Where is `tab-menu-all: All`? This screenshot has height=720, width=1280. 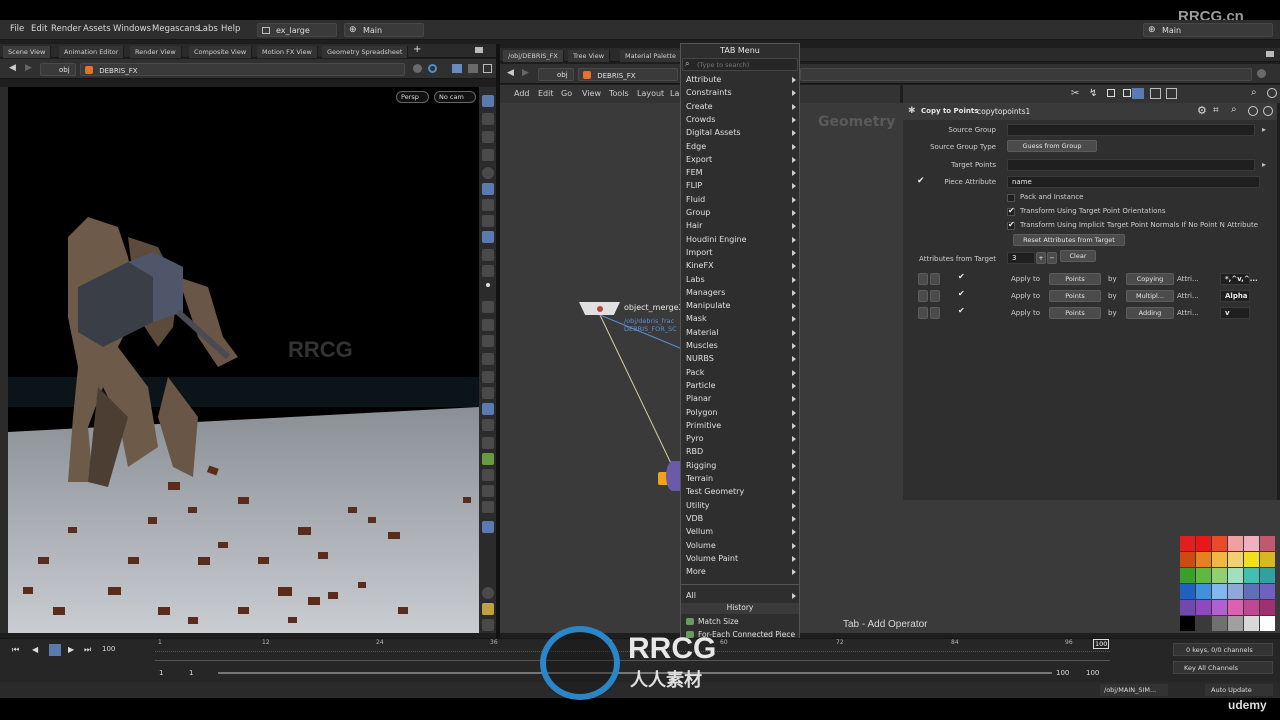 tab-menu-all: All is located at coordinates (691, 595).